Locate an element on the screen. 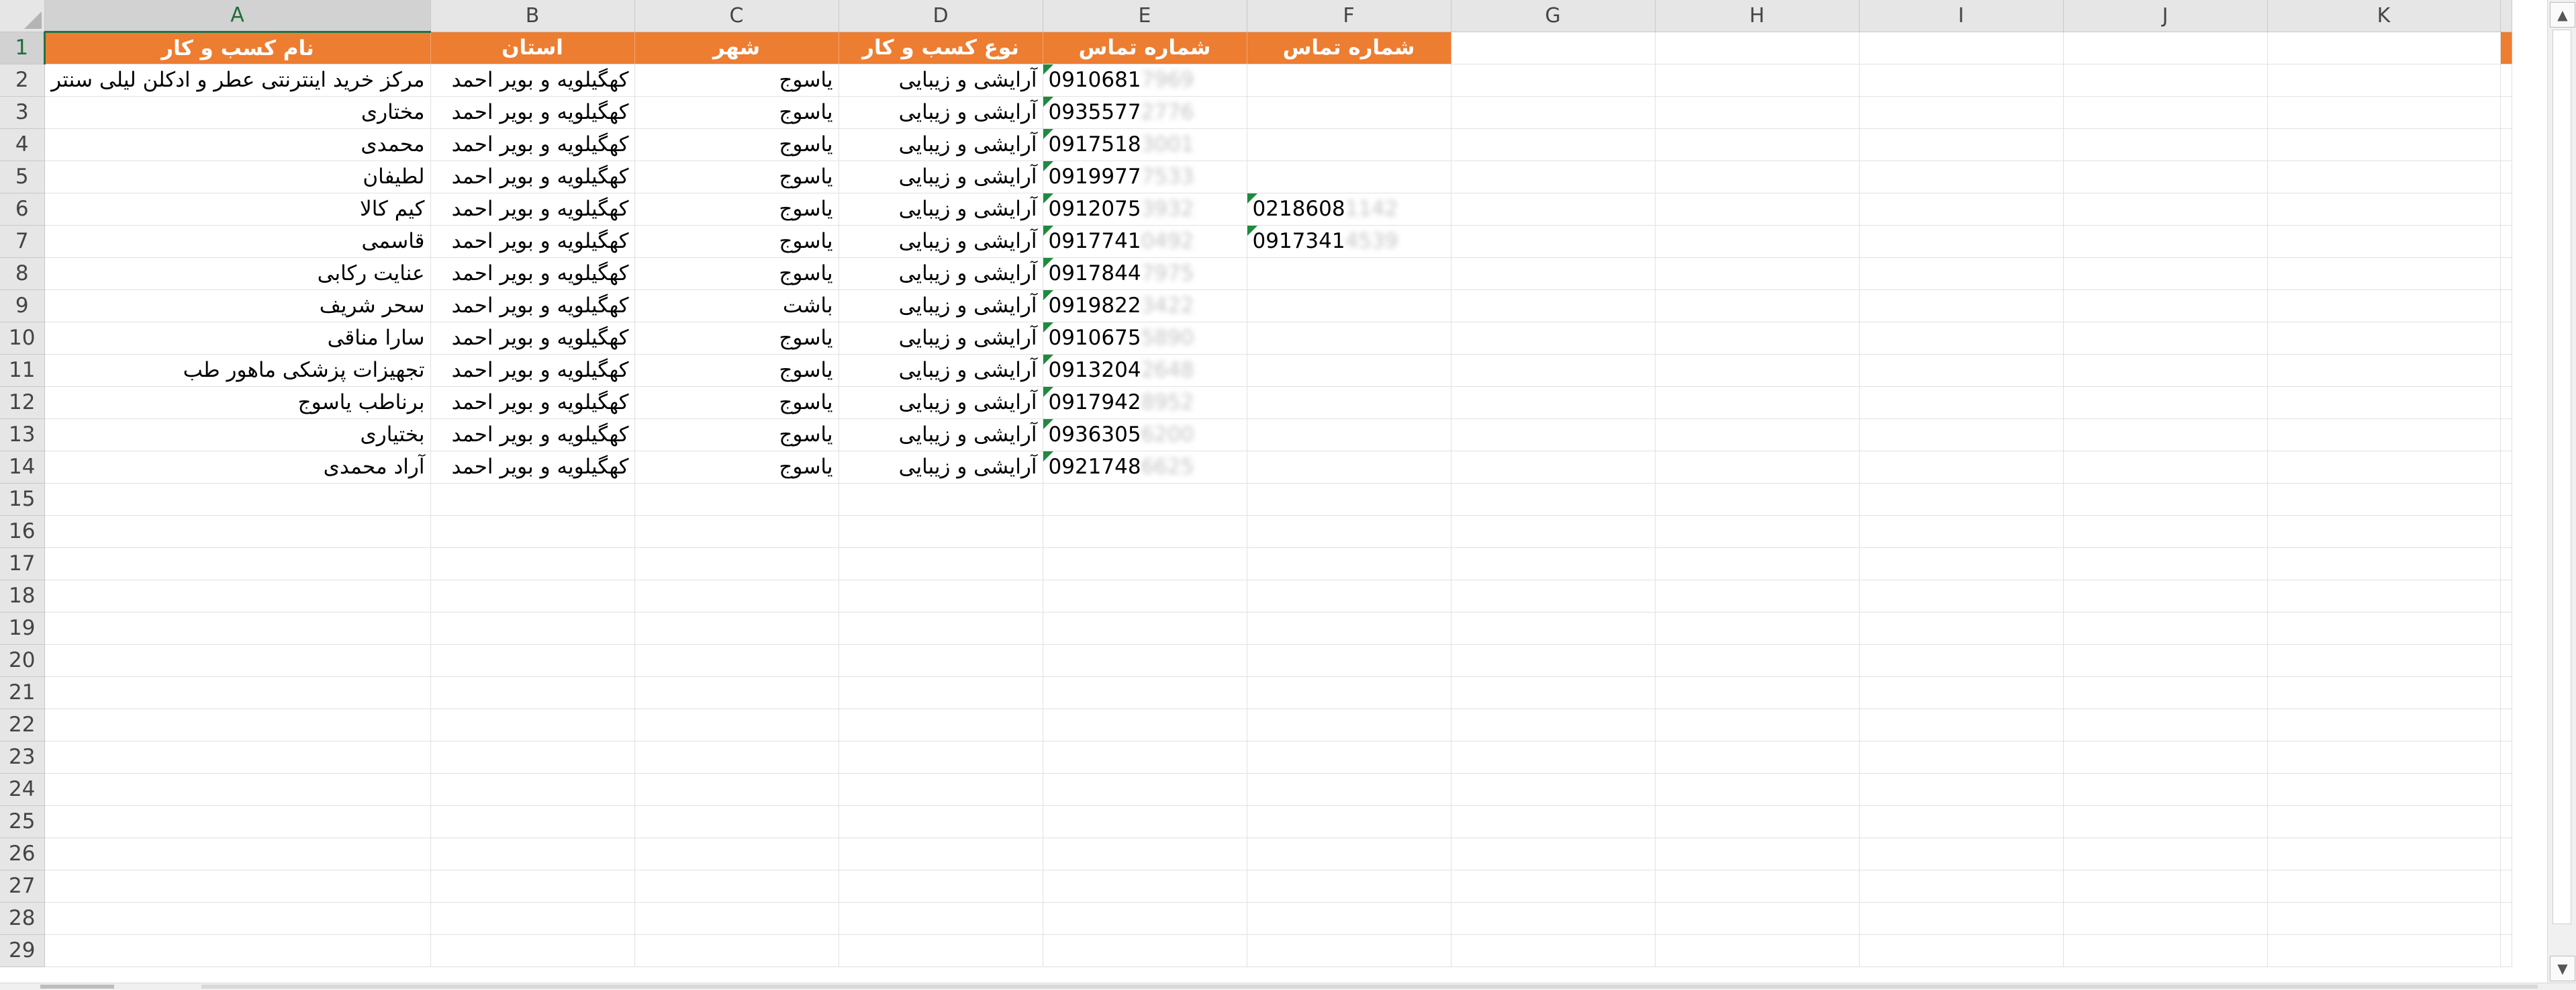 The width and height of the screenshot is (2576, 990). business-name-cell: لطیفان is located at coordinates (237, 177).